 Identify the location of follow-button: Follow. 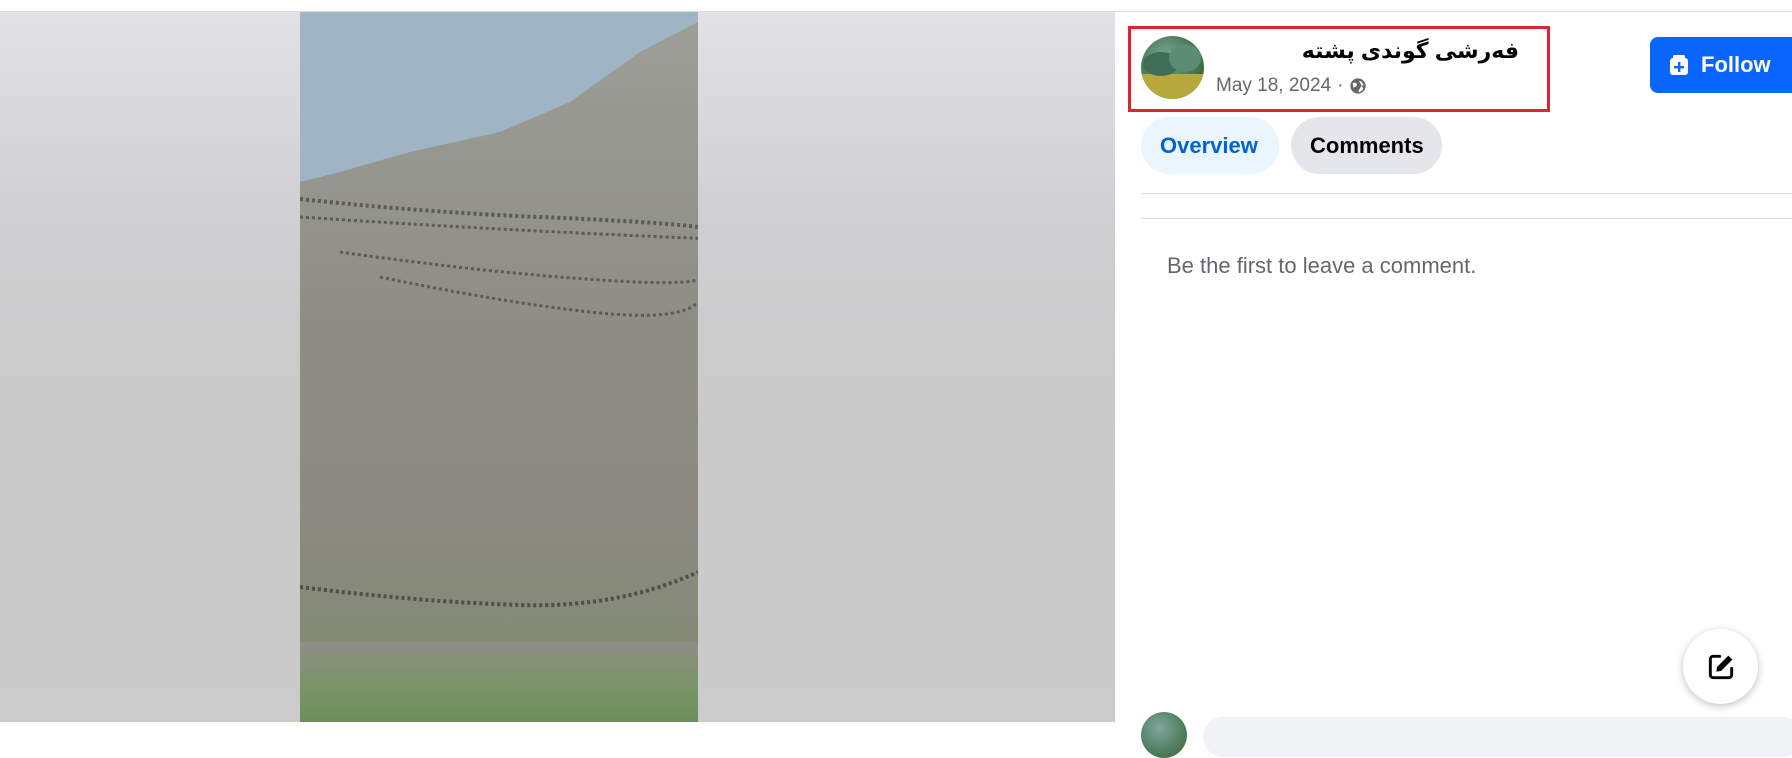
(1721, 65).